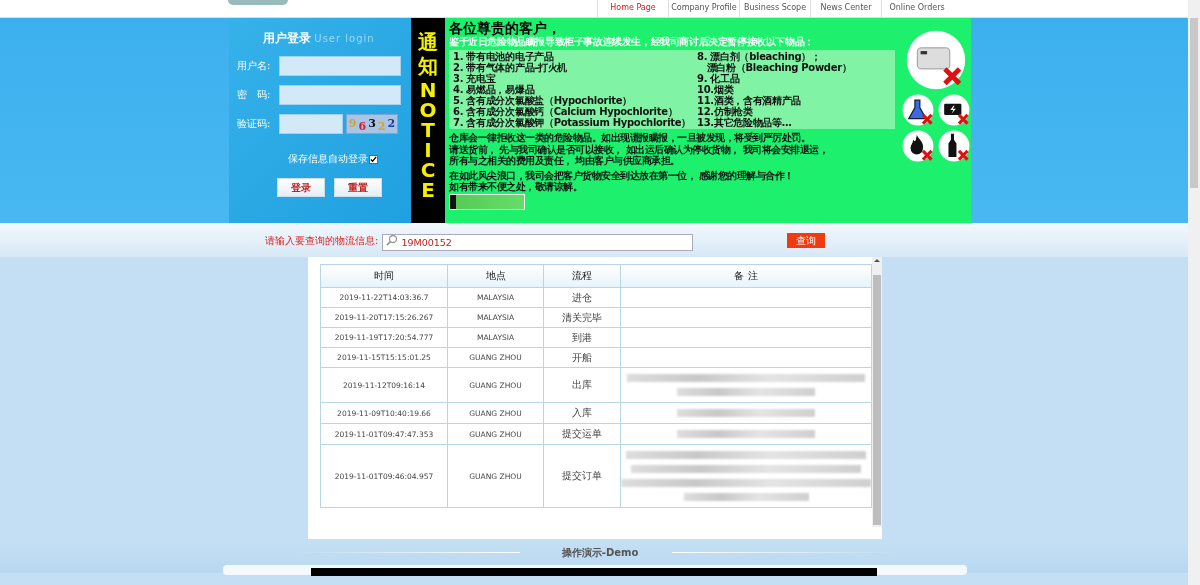 The image size is (1200, 585). I want to click on list-item: 9. 化工品, so click(718, 78).